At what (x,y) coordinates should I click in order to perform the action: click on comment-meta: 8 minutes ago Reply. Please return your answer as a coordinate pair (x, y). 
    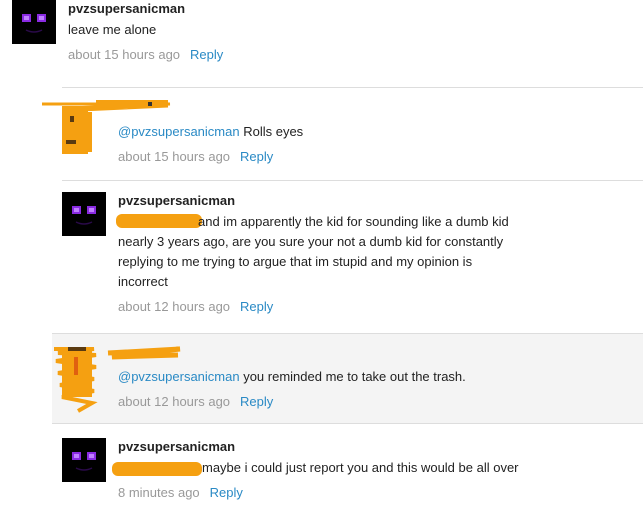
    Looking at the image, I should click on (378, 493).